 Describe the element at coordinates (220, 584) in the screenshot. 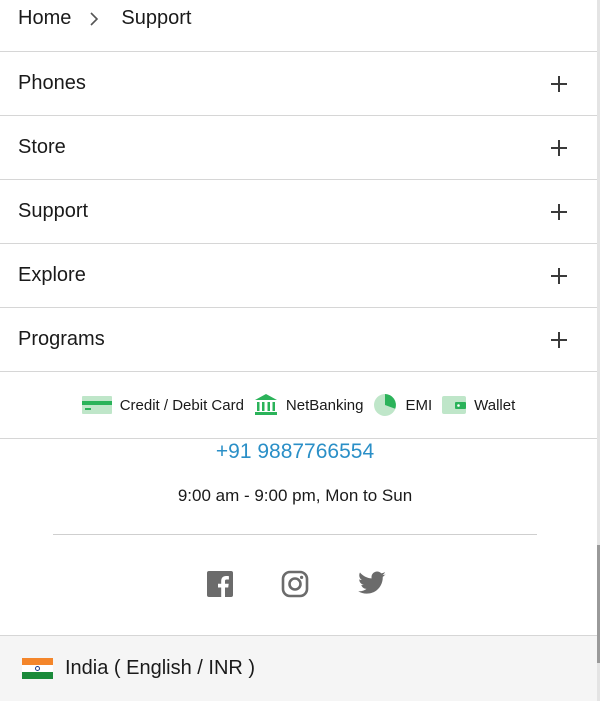

I see `facebook-icon` at that location.